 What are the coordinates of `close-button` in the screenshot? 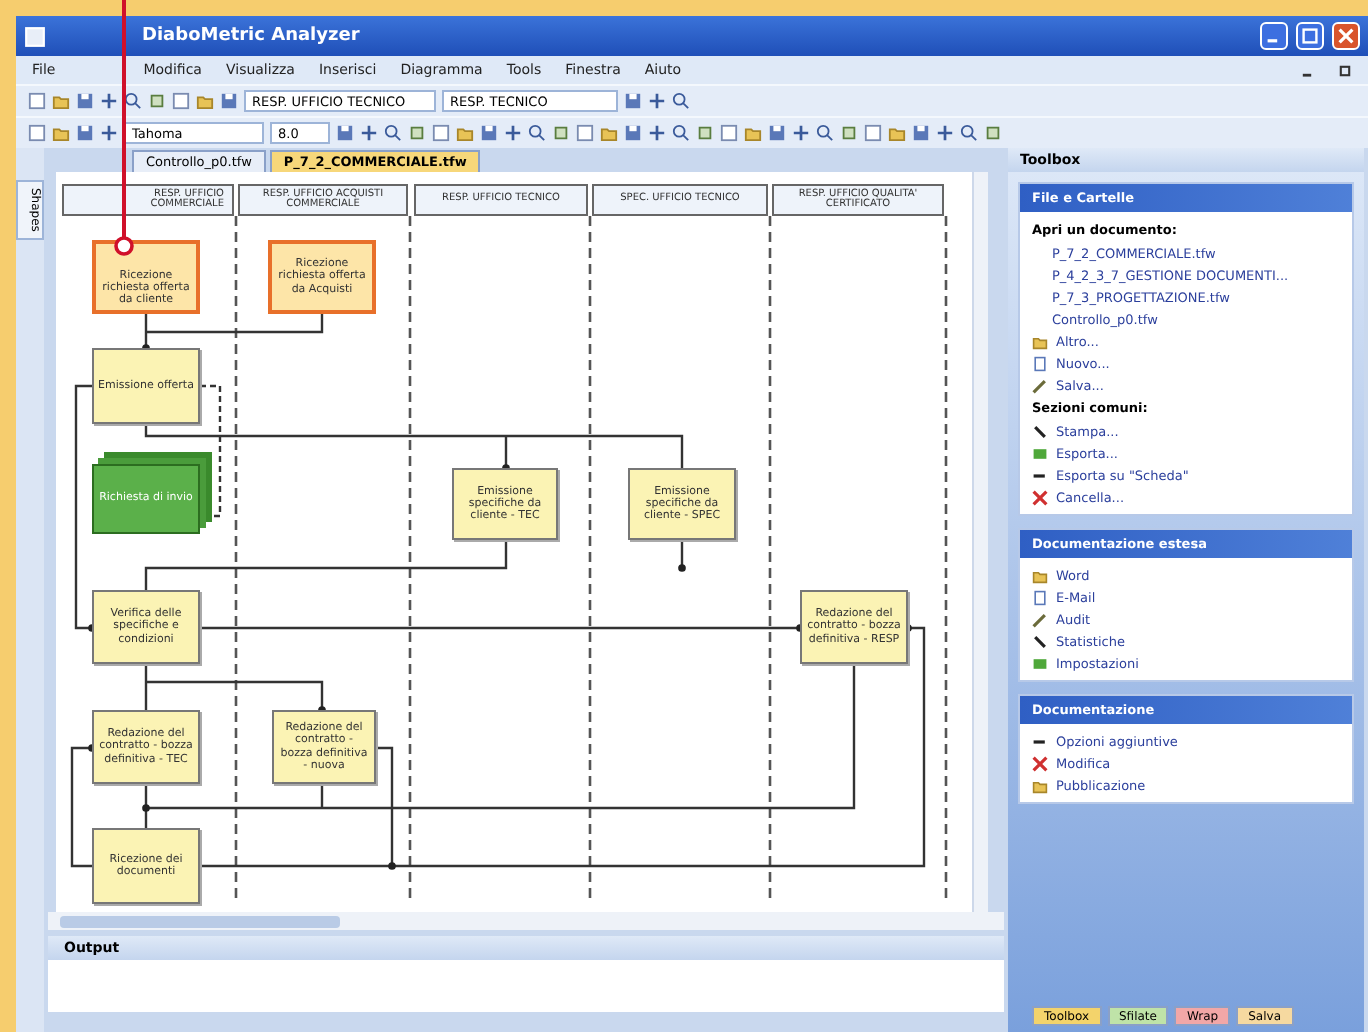 It's located at (1346, 36).